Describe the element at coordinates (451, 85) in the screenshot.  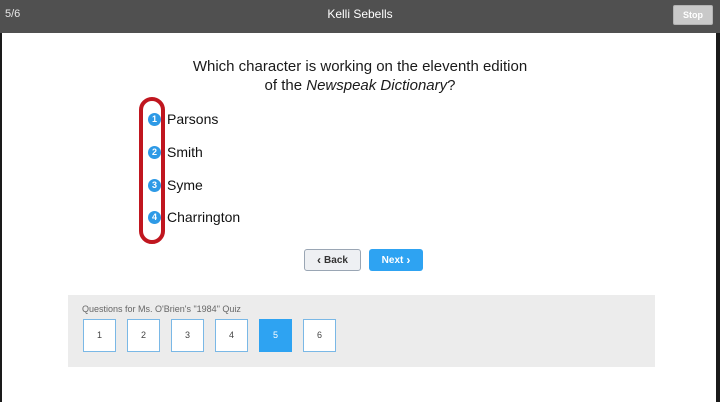
I see `question-line-2-suffix: ?` at that location.